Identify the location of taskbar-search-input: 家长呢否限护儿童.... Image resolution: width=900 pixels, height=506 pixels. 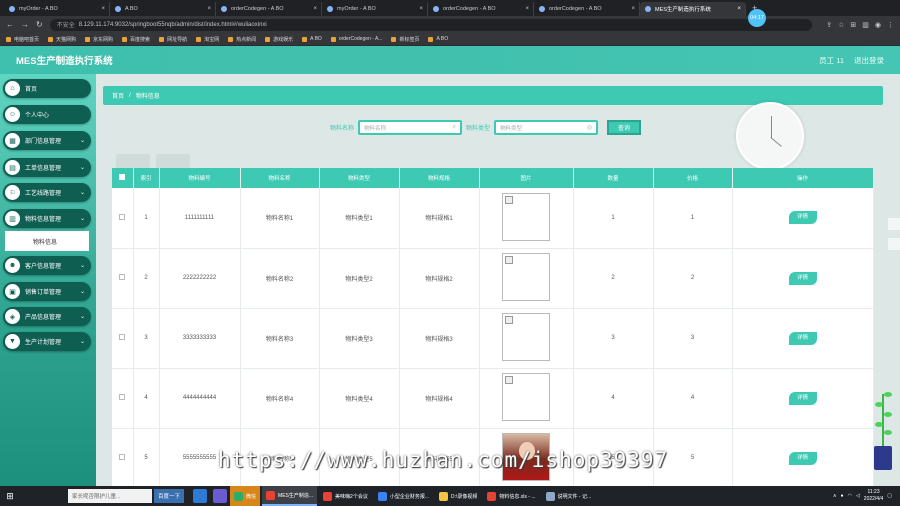
(110, 496).